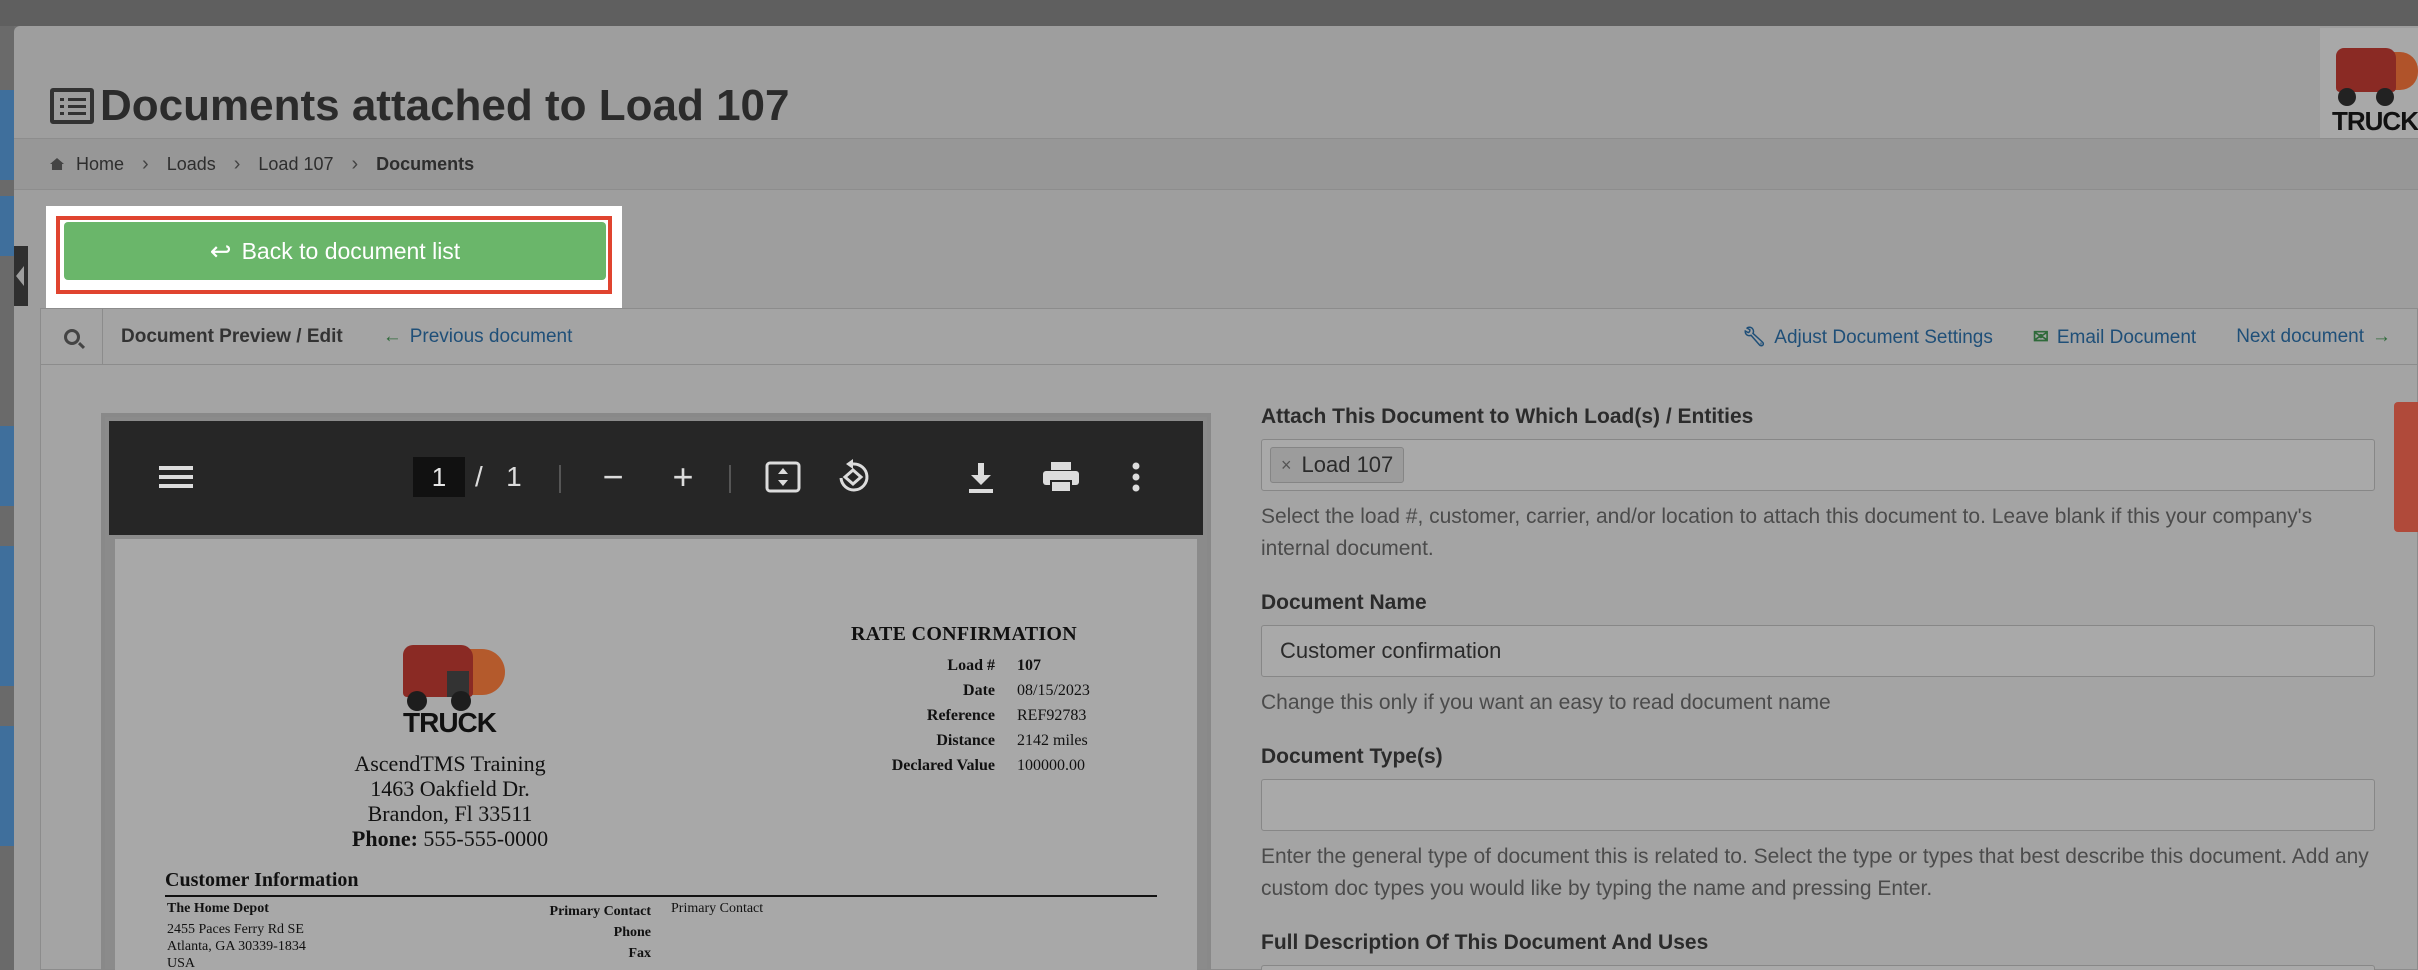 This screenshot has width=2418, height=970. I want to click on contact-labels: Primary Contact Phone Fax, so click(600, 932).